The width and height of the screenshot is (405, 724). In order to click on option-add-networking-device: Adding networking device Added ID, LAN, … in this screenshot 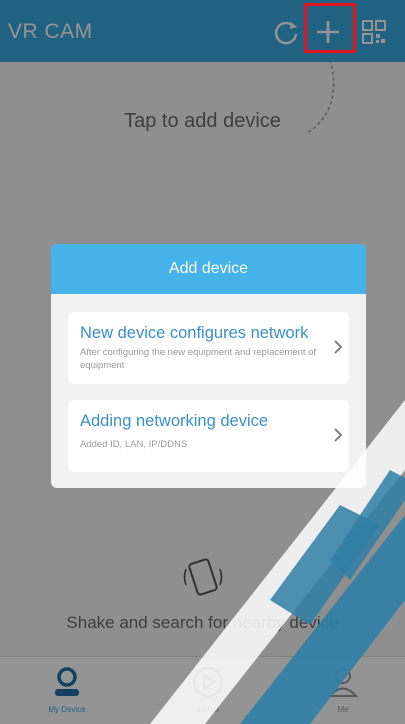, I will do `click(208, 436)`.